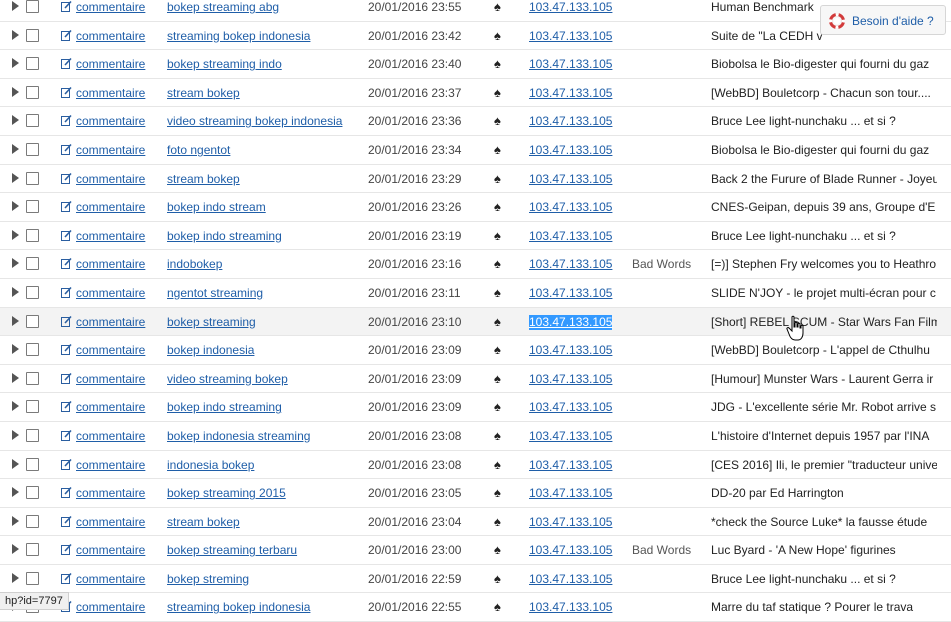 This screenshot has height=622, width=951. Describe the element at coordinates (238, 36) in the screenshot. I see `keyword-link: streaming bokep indonesia` at that location.